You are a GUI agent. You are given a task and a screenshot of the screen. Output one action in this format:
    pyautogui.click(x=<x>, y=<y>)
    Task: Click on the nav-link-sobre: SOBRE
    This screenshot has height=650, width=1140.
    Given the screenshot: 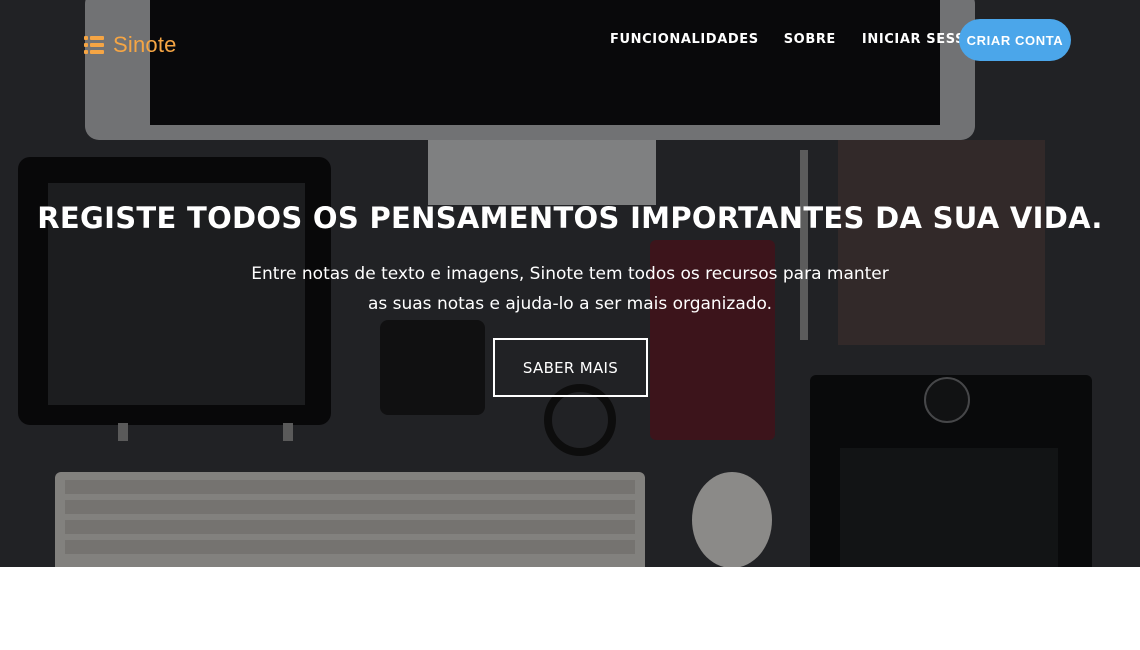 What is the action you would take?
    pyautogui.click(x=810, y=40)
    